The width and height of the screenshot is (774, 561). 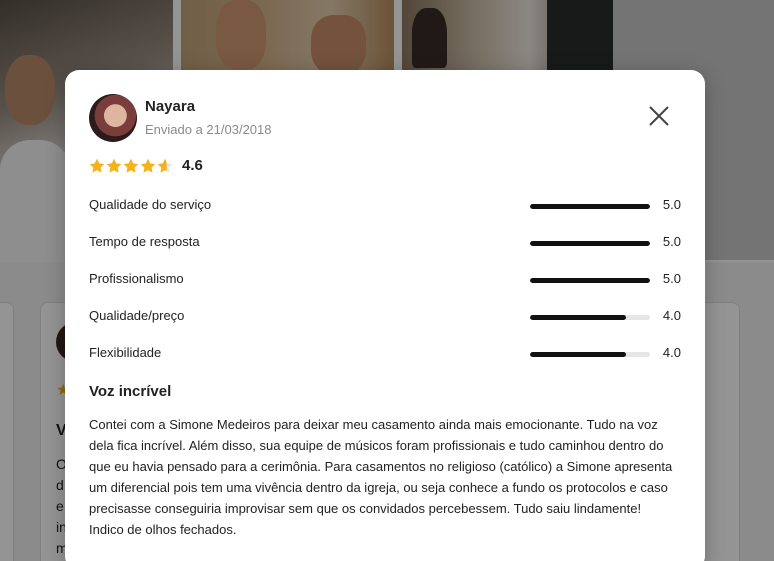 I want to click on author-name: Nayara, so click(x=170, y=106).